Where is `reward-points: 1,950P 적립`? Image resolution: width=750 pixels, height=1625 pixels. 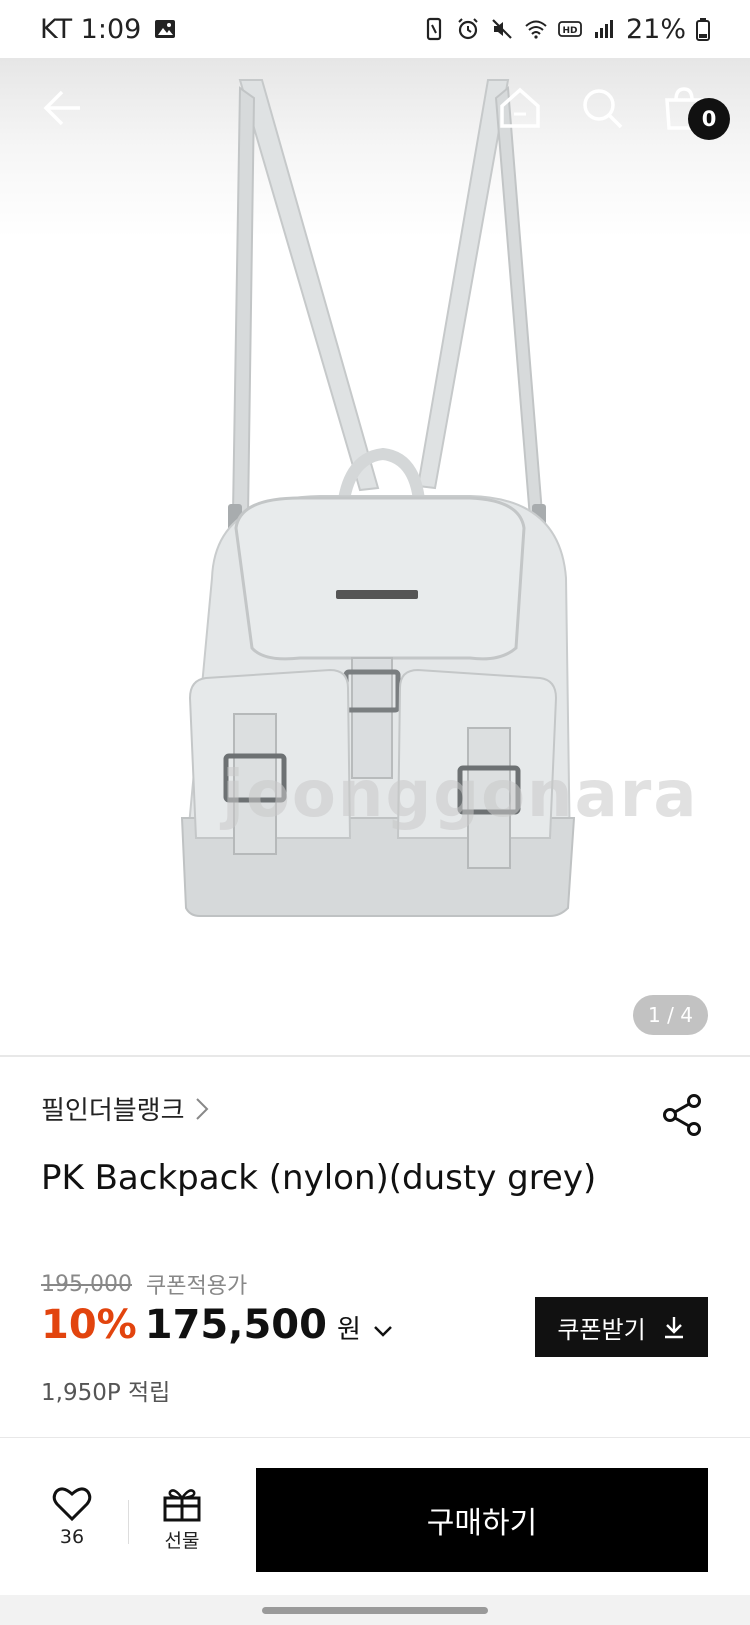
reward-points: 1,950P 적립 is located at coordinates (106, 1393).